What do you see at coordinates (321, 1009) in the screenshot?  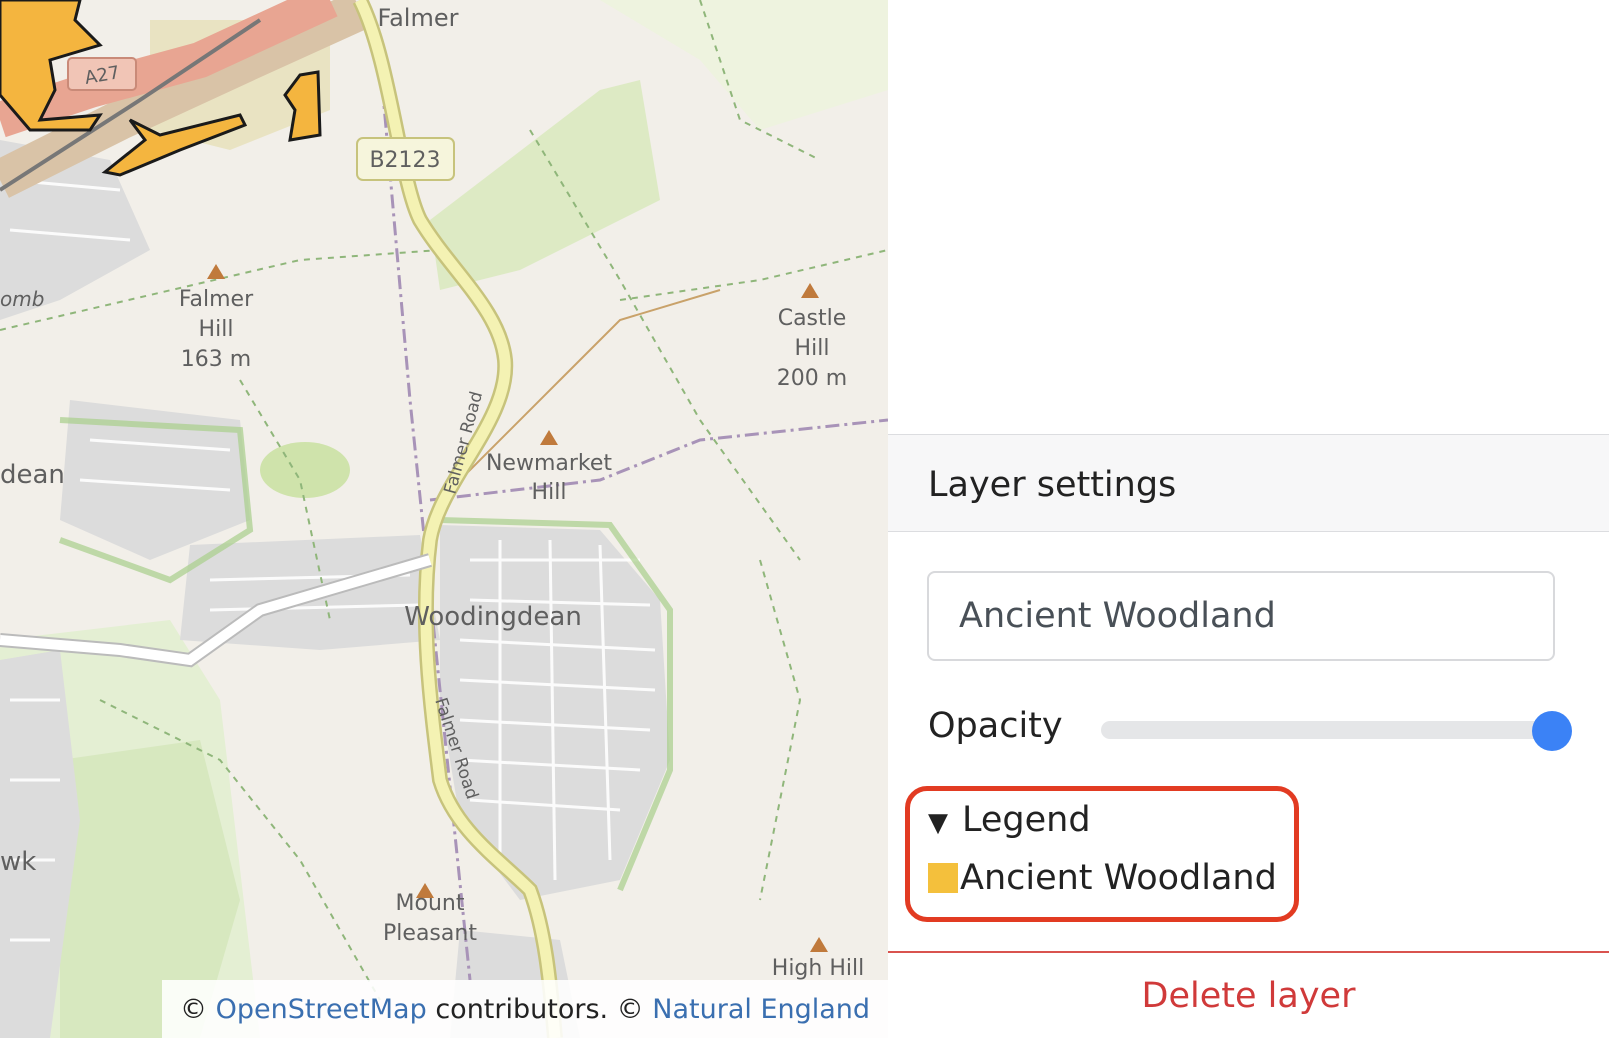 I see `openstreetmap-link: OpenStreetMap` at bounding box center [321, 1009].